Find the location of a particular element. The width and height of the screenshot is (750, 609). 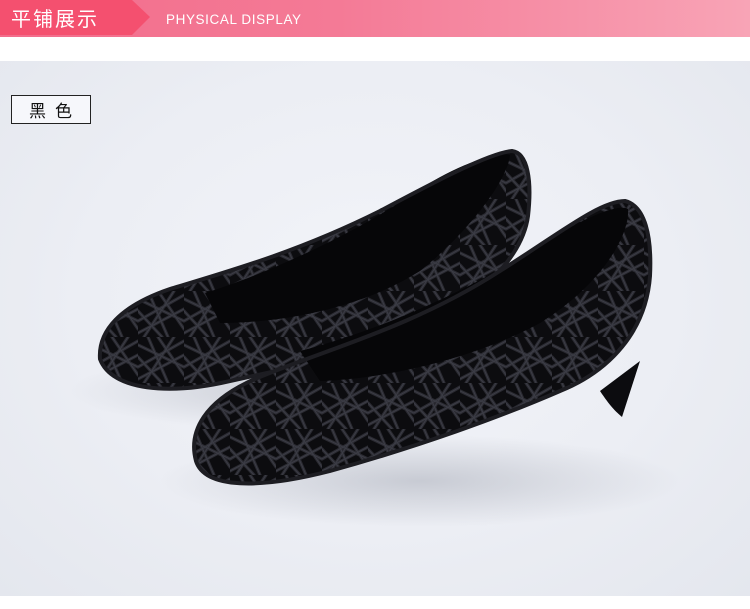

bottom-strip is located at coordinates (375, 602).